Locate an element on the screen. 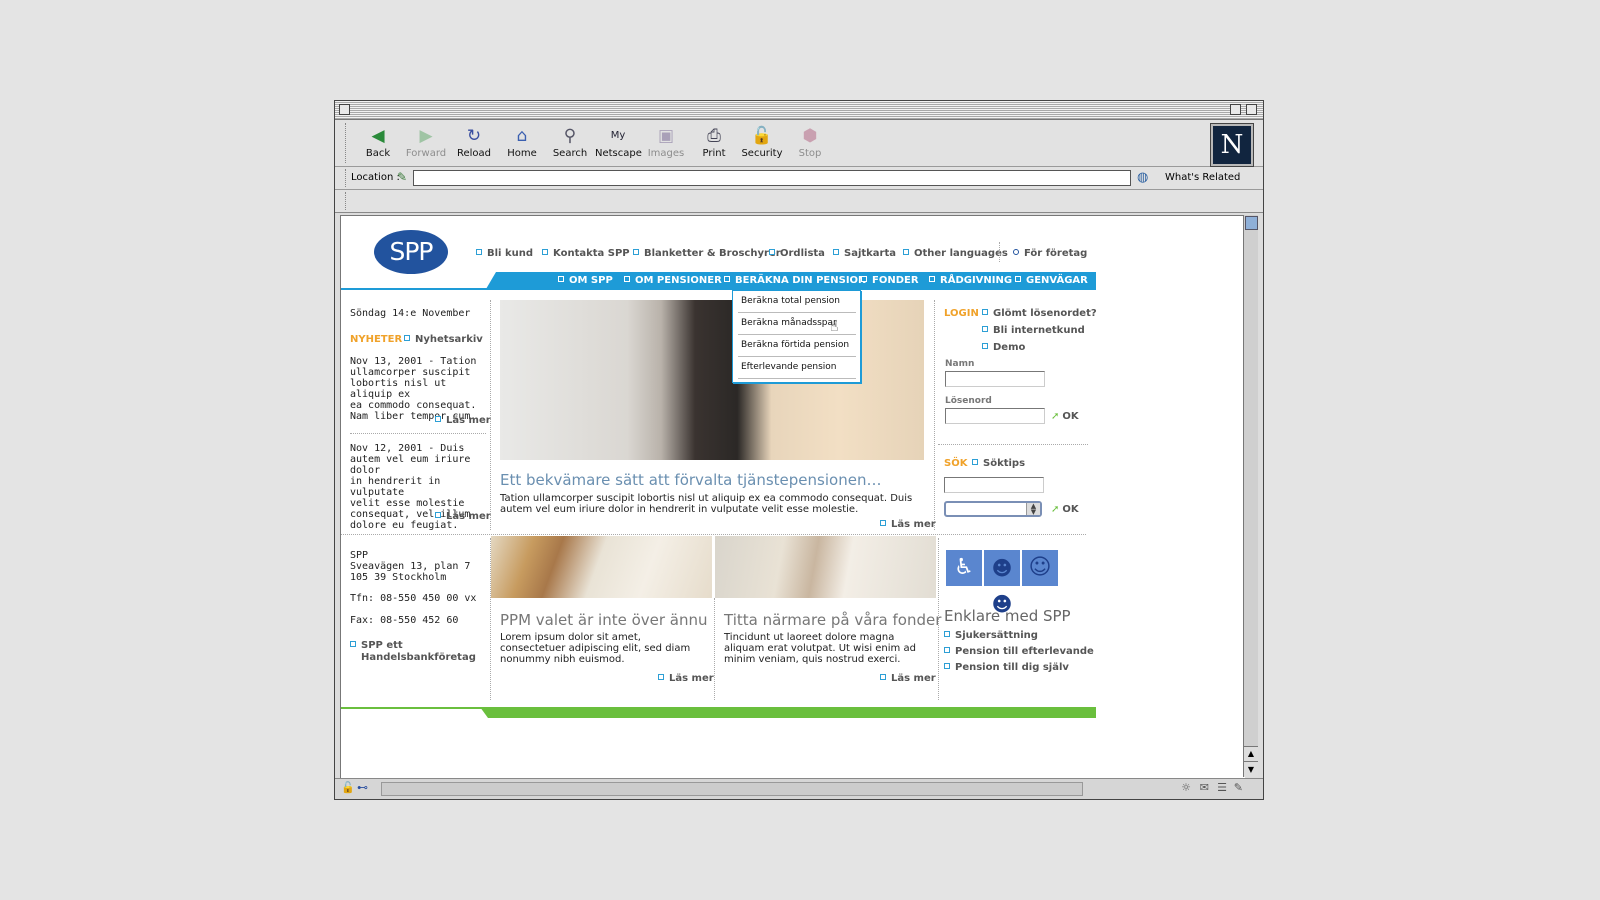 This screenshot has height=900, width=1600. spp-logo: SPP is located at coordinates (411, 252).